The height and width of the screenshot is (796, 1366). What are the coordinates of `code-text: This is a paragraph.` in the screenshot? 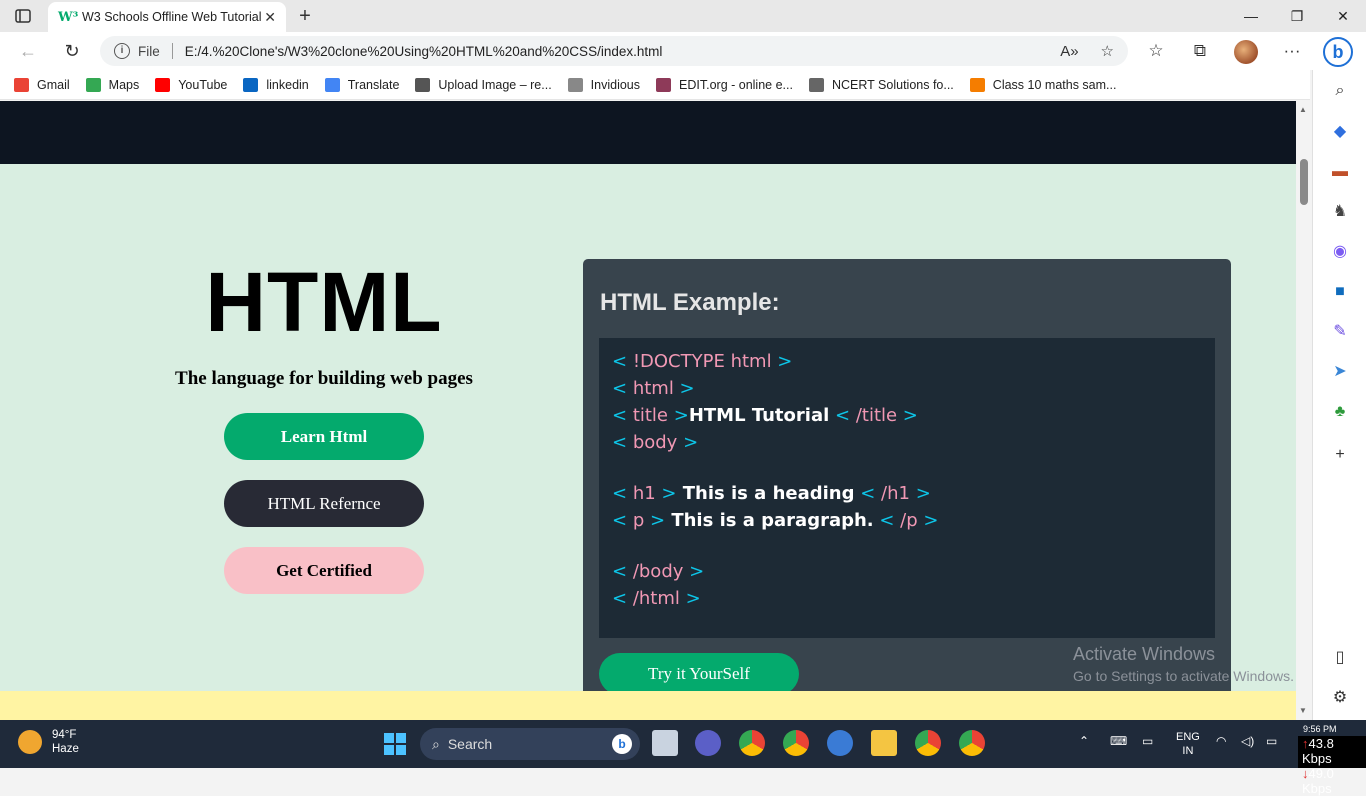 It's located at (769, 520).